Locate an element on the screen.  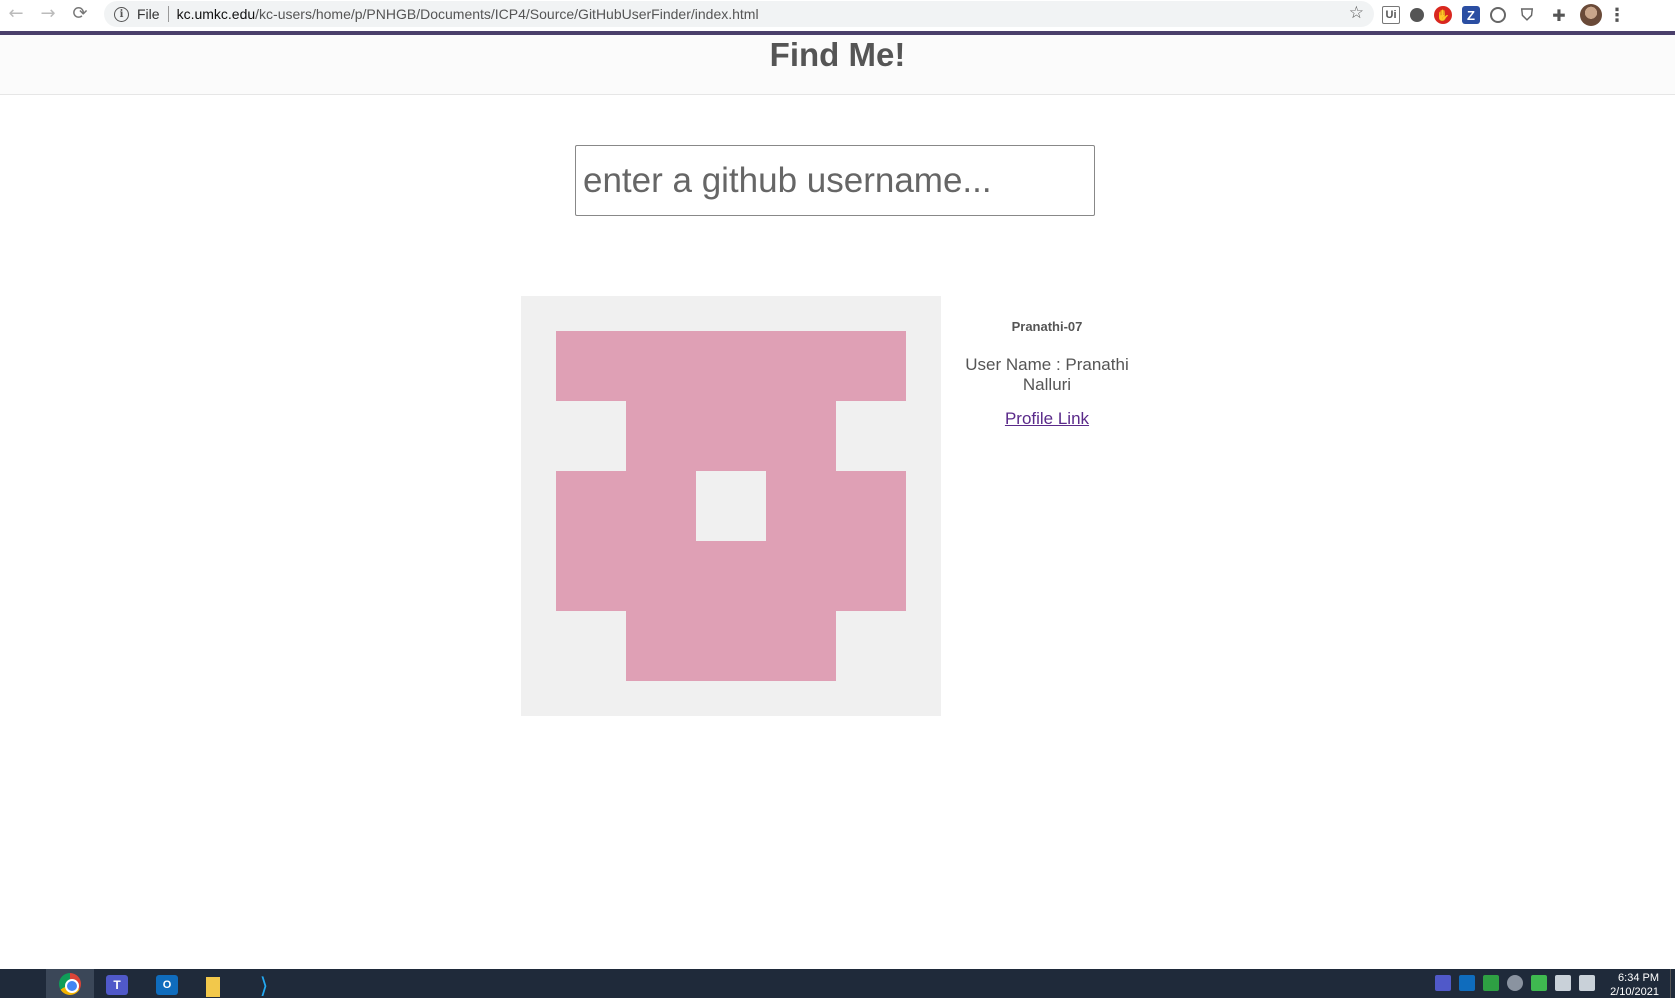
profile-link: Profile Link is located at coordinates (1047, 419).